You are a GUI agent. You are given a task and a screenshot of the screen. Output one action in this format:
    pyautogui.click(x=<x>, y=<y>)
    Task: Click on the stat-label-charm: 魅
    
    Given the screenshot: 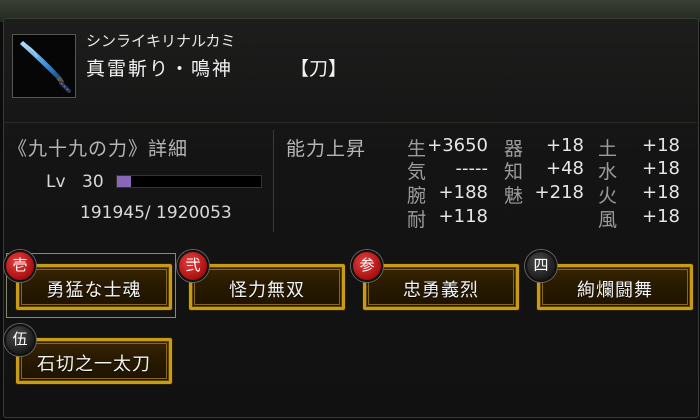 What is the action you would take?
    pyautogui.click(x=514, y=196)
    